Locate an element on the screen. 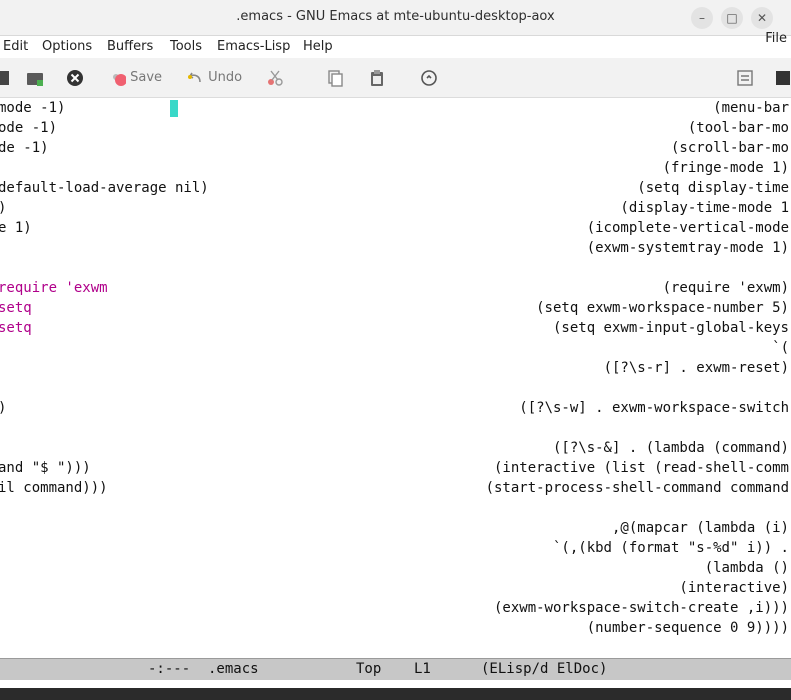 This screenshot has width=791, height=700. copy-icon is located at coordinates (335, 78).